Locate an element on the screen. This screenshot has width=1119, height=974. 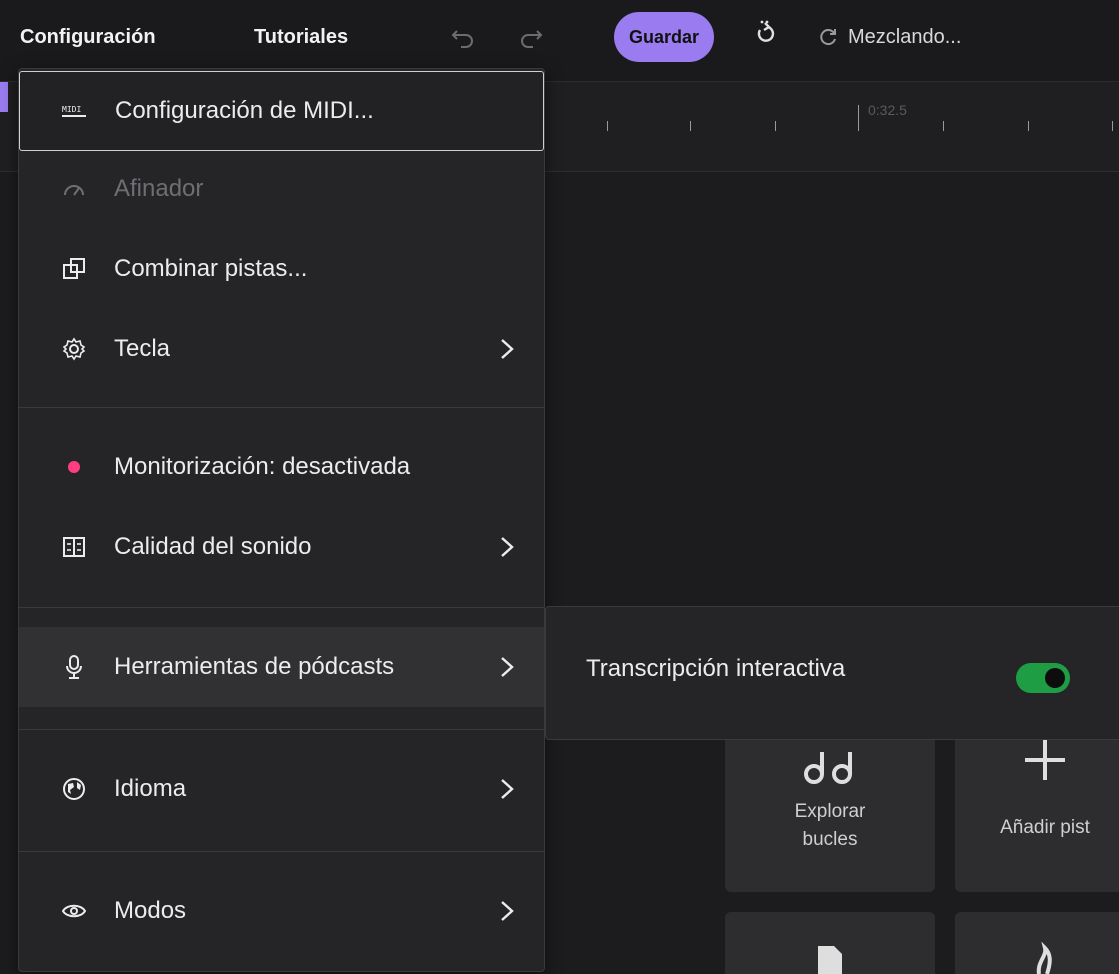
tuner-icon is located at coordinates (74, 189).